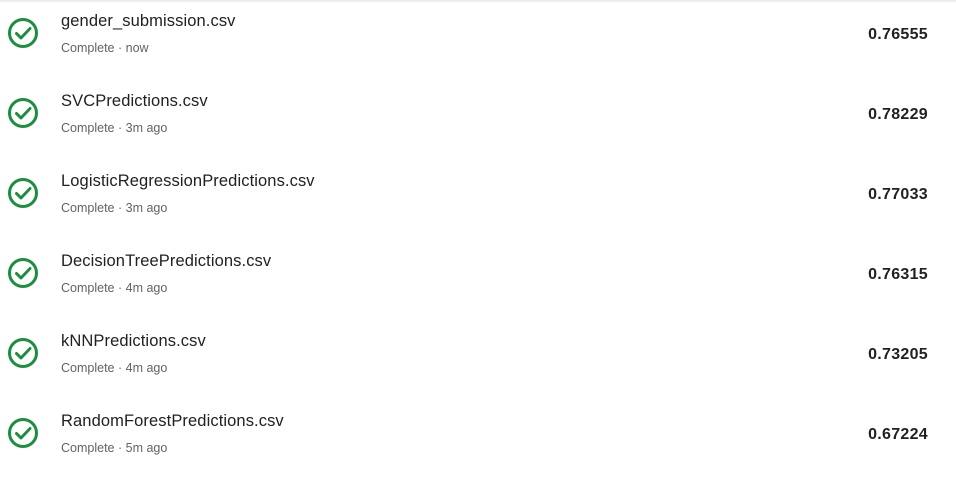 This screenshot has height=486, width=956. I want to click on submission-file-name: kNNPredictions.csv, so click(133, 341).